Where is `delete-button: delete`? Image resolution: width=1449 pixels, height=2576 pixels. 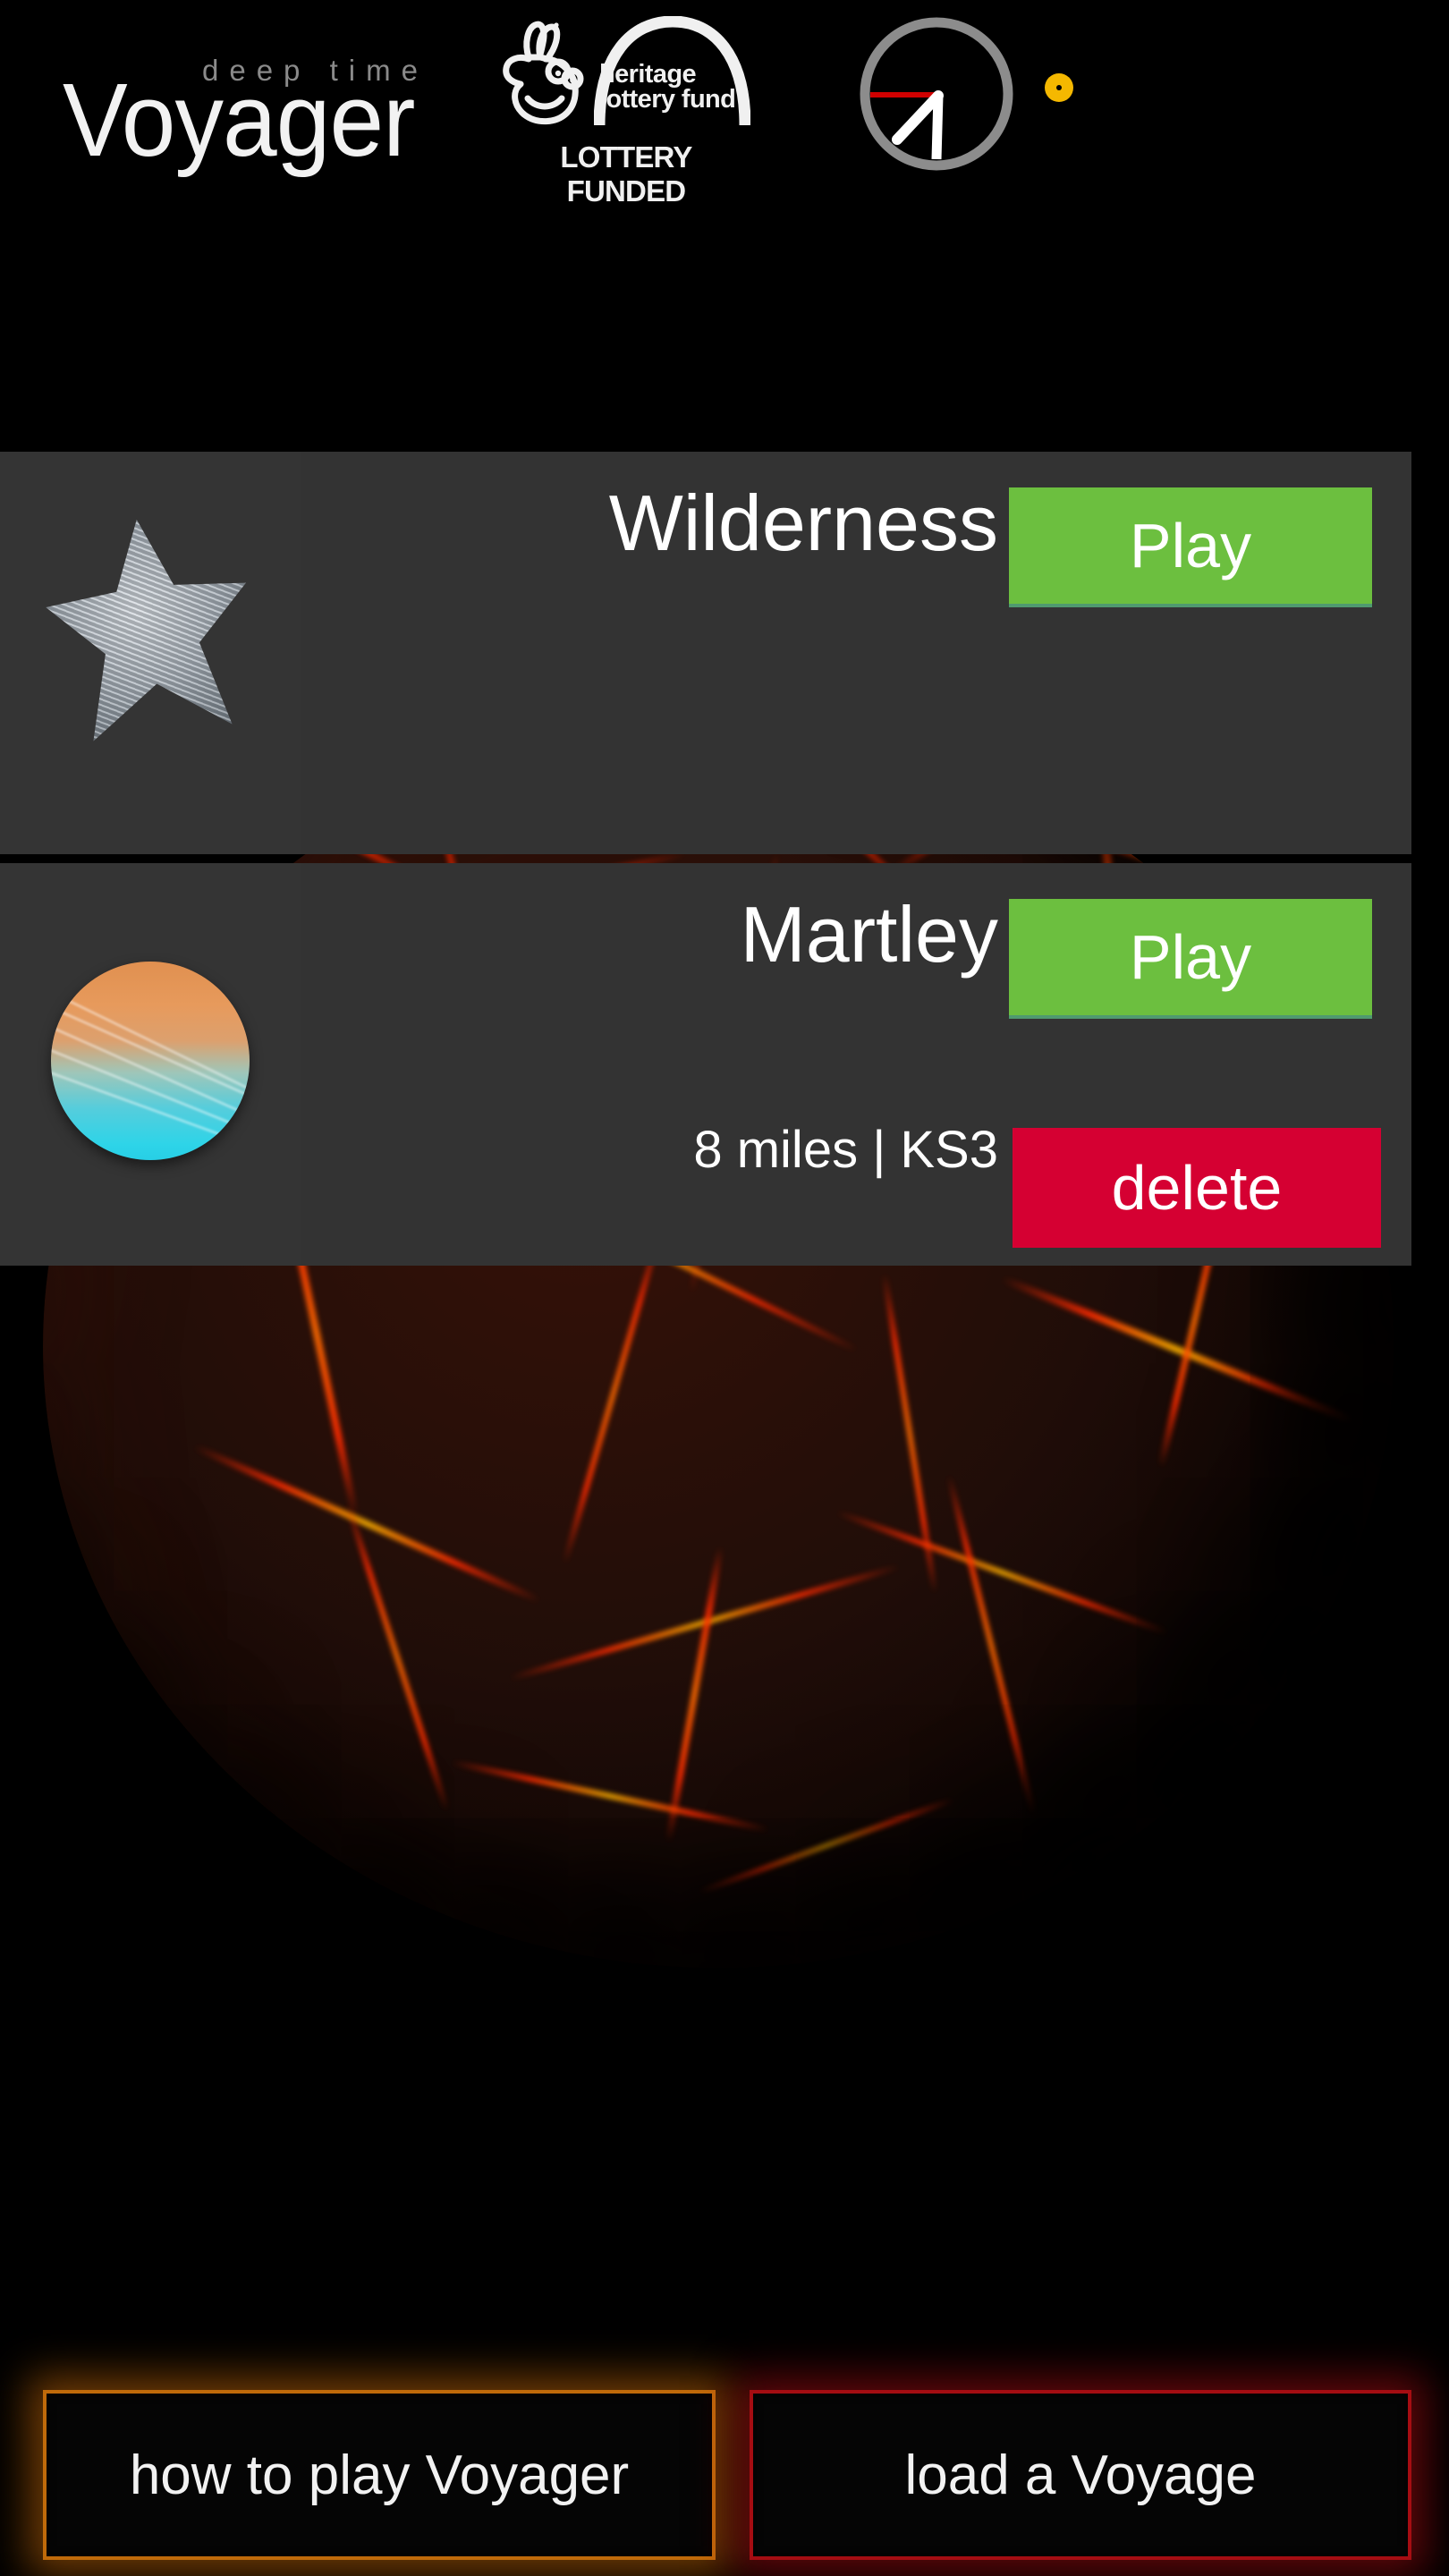
delete-button: delete is located at coordinates (1197, 1188).